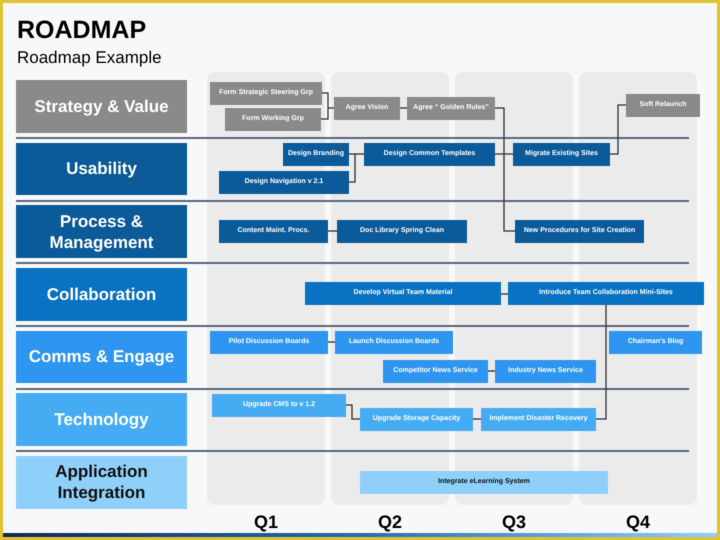  I want to click on slide-subtitle: Roadmap Example, so click(89, 58).